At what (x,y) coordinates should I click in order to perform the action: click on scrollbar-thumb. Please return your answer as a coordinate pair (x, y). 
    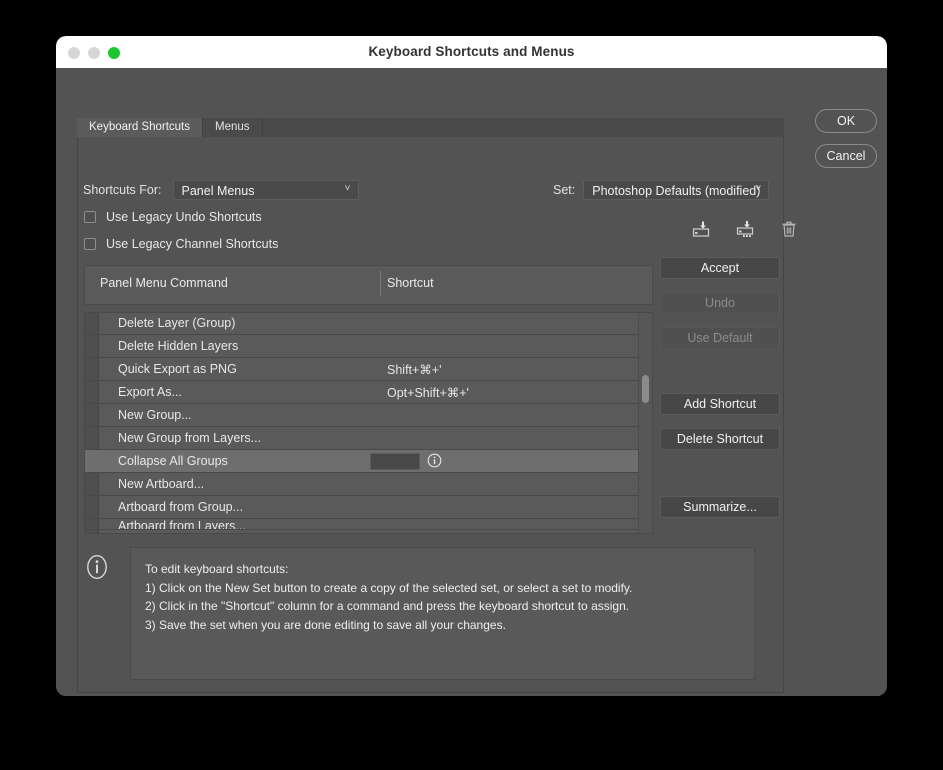
    Looking at the image, I should click on (645, 389).